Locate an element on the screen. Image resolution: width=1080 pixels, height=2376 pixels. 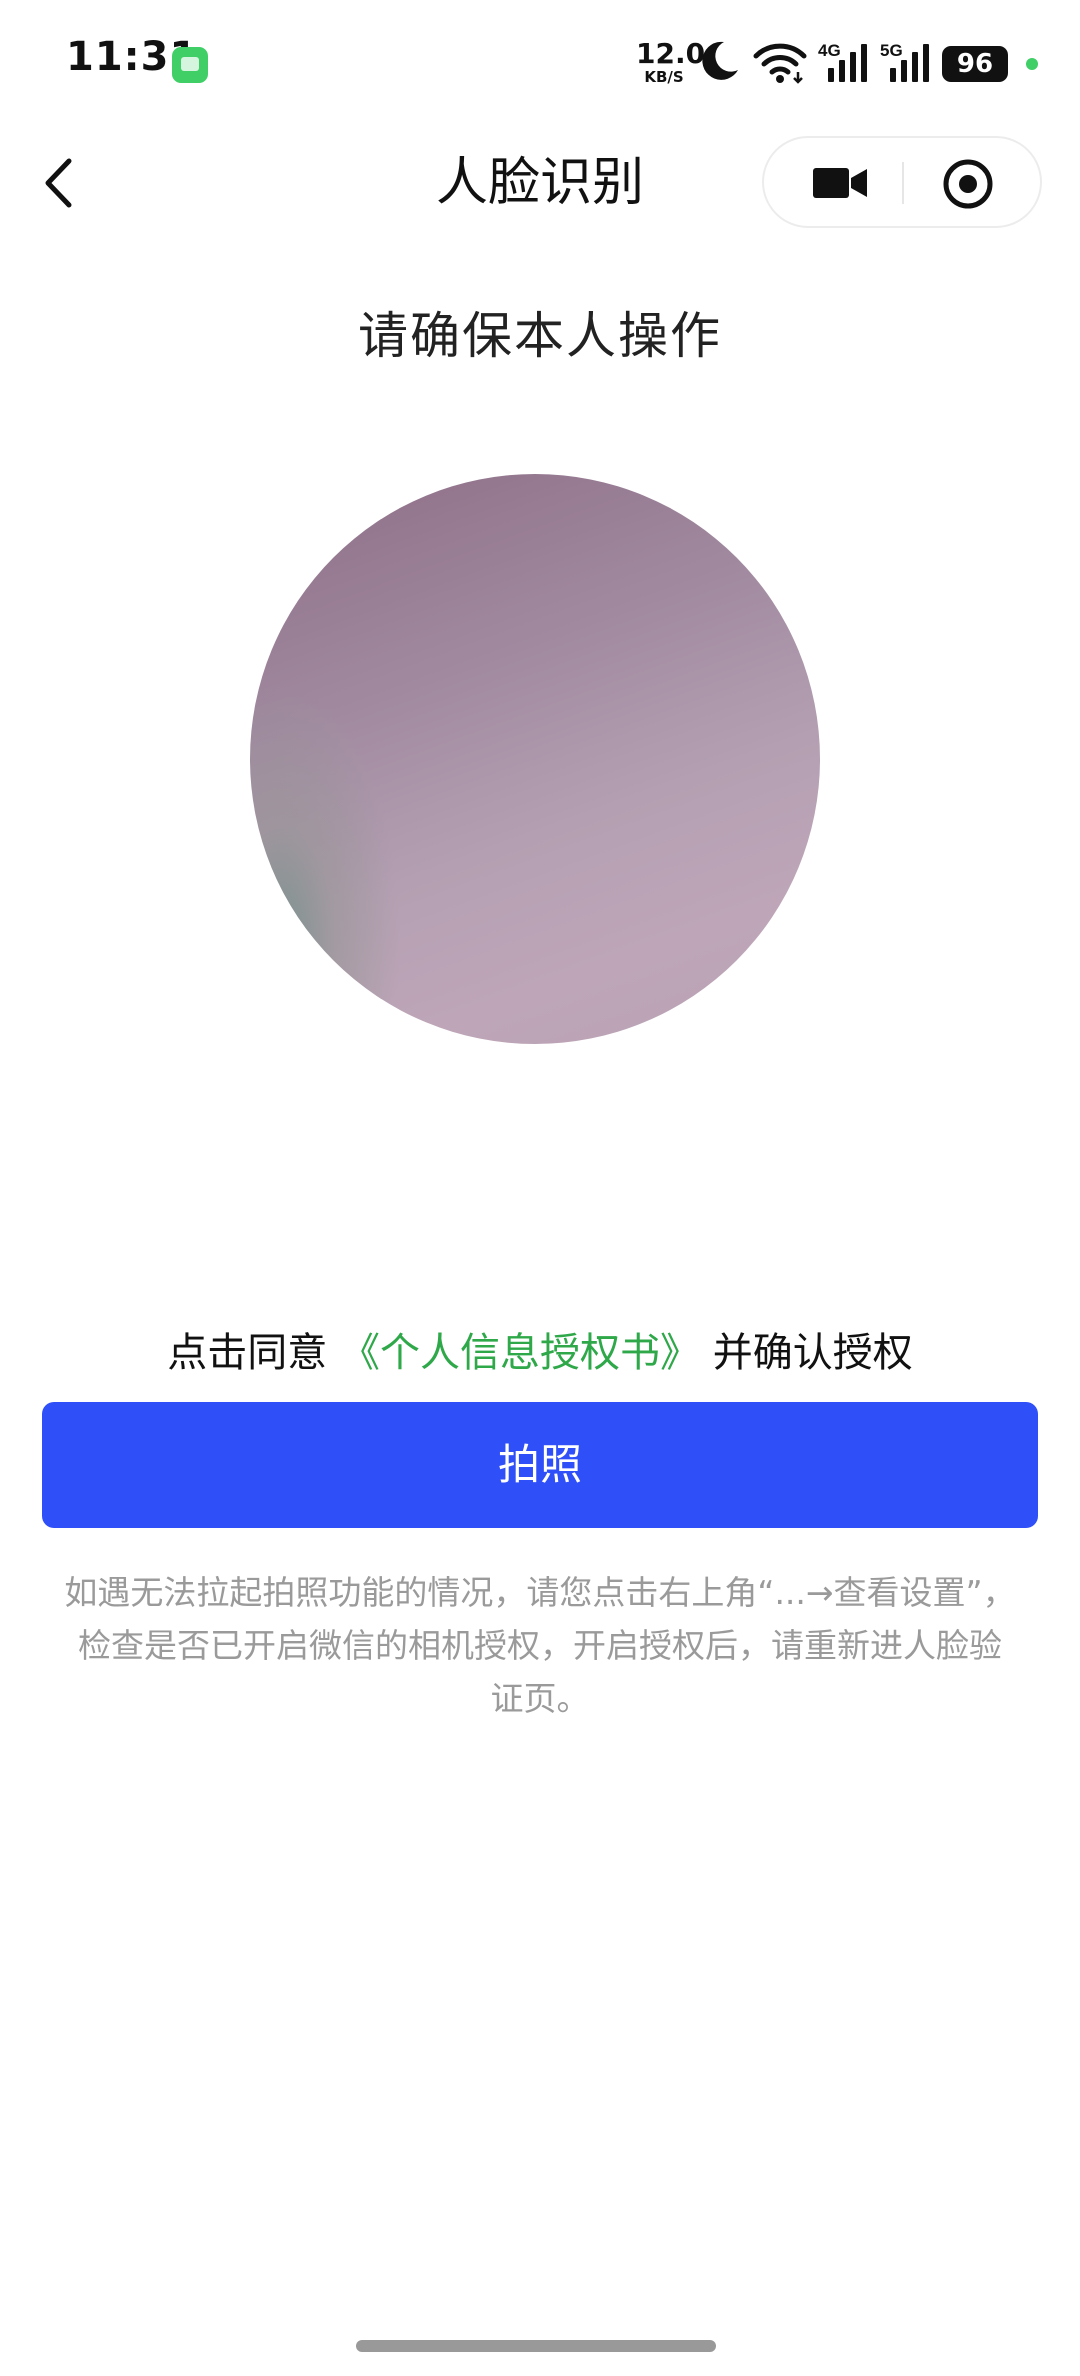
capsule-divider is located at coordinates (903, 183).